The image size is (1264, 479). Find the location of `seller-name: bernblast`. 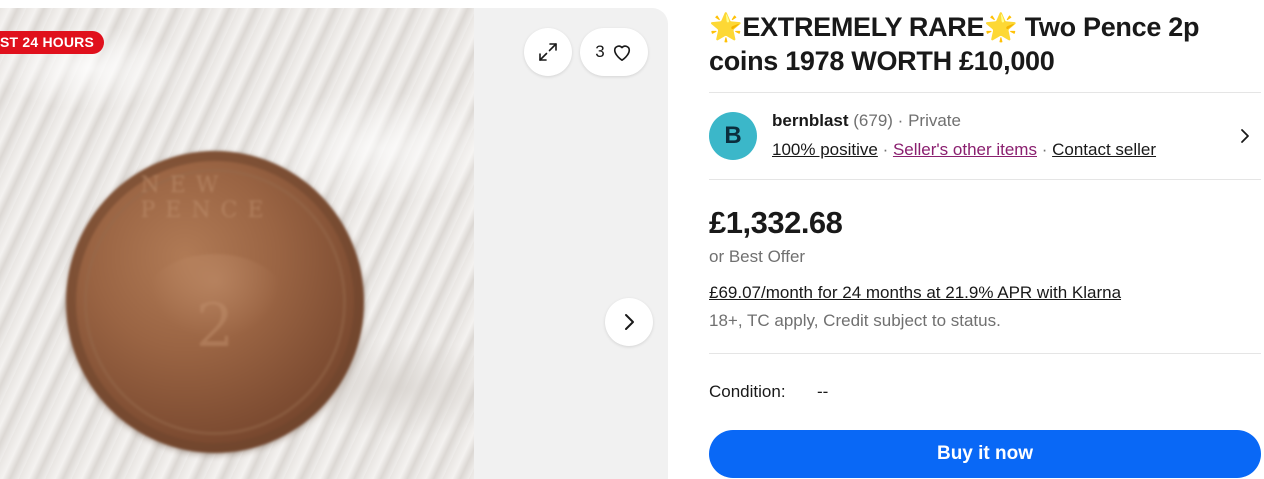

seller-name: bernblast is located at coordinates (810, 120).